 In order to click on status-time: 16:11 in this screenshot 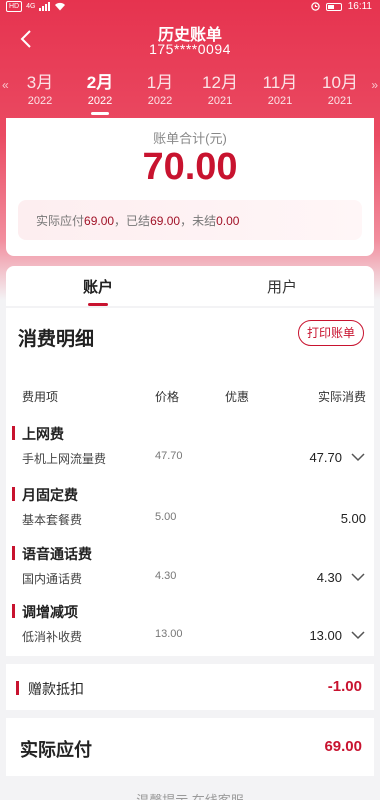, I will do `click(359, 6)`.